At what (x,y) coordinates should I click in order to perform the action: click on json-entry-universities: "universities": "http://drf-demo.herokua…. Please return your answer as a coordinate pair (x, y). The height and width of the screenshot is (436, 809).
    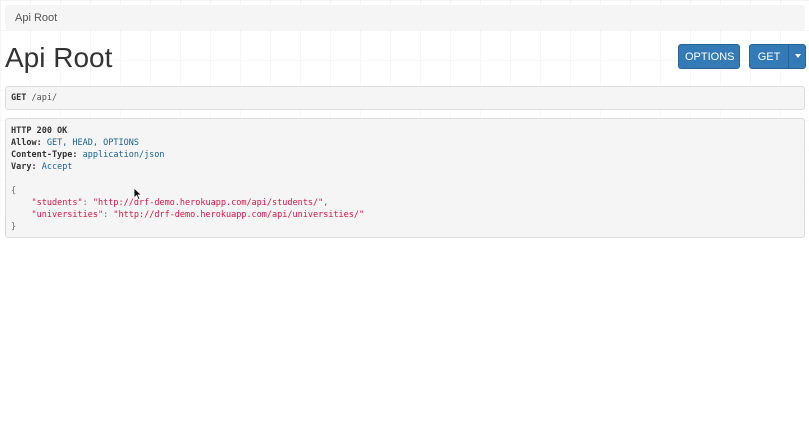
    Looking at the image, I should click on (405, 215).